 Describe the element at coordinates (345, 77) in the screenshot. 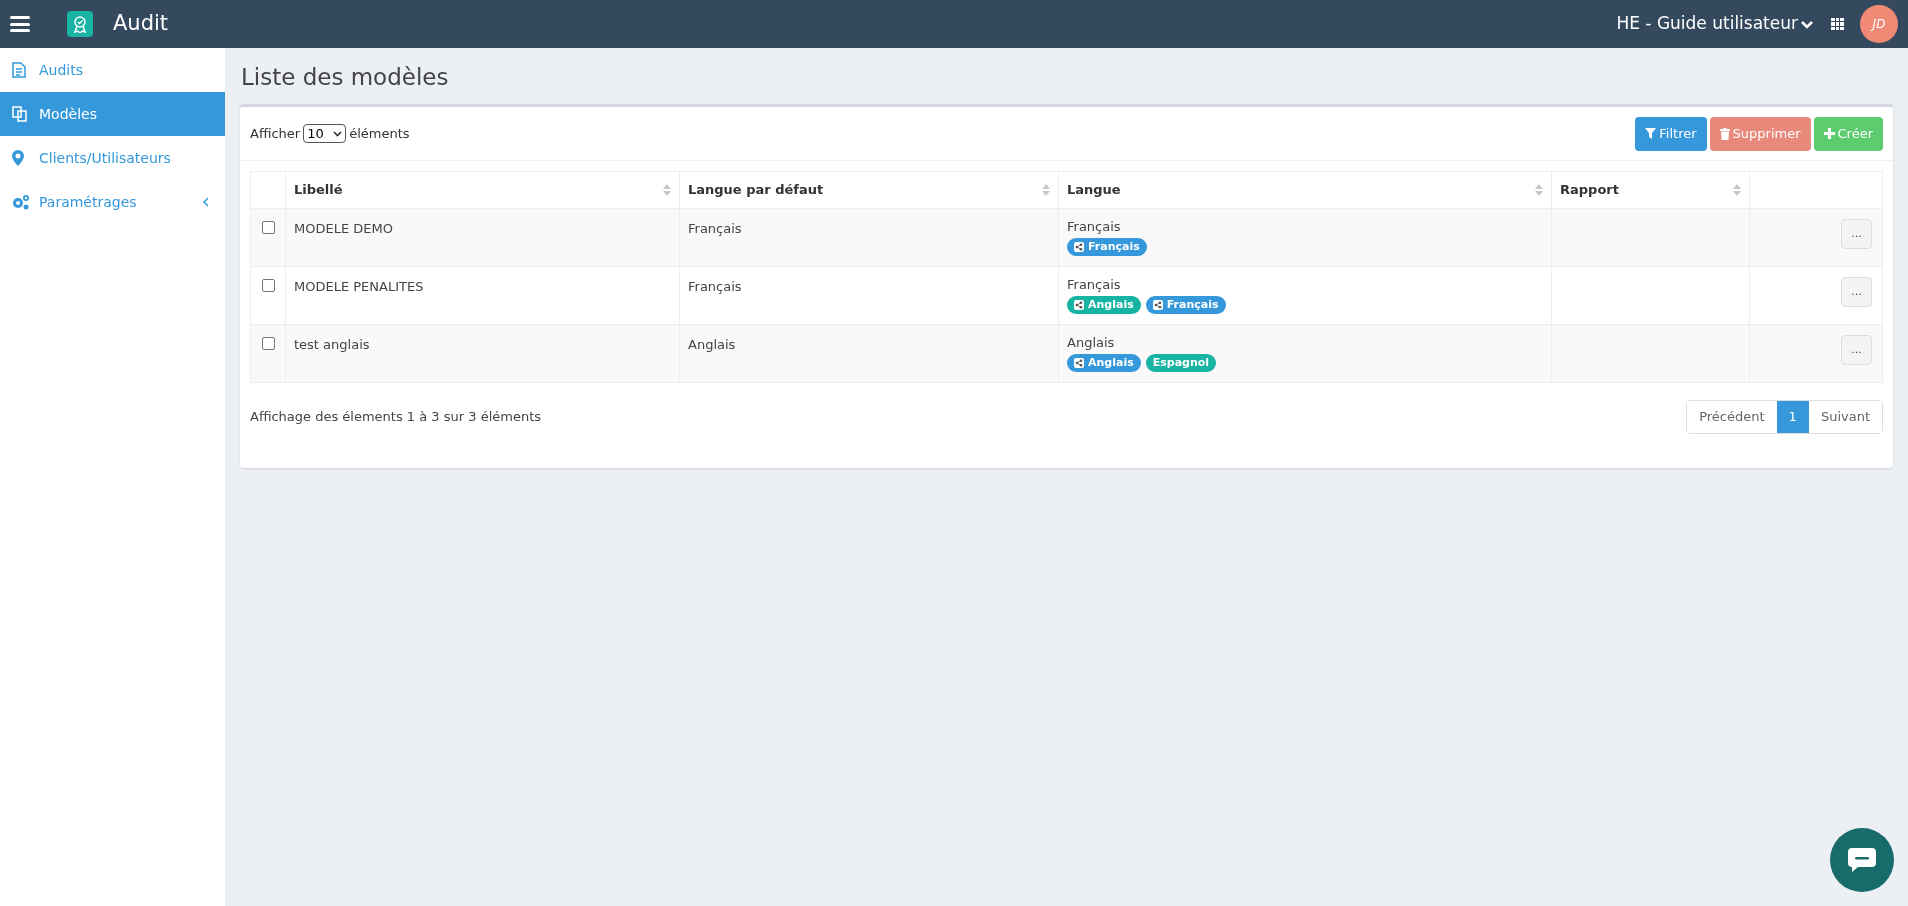

I see `page-title: Liste des modèles` at that location.